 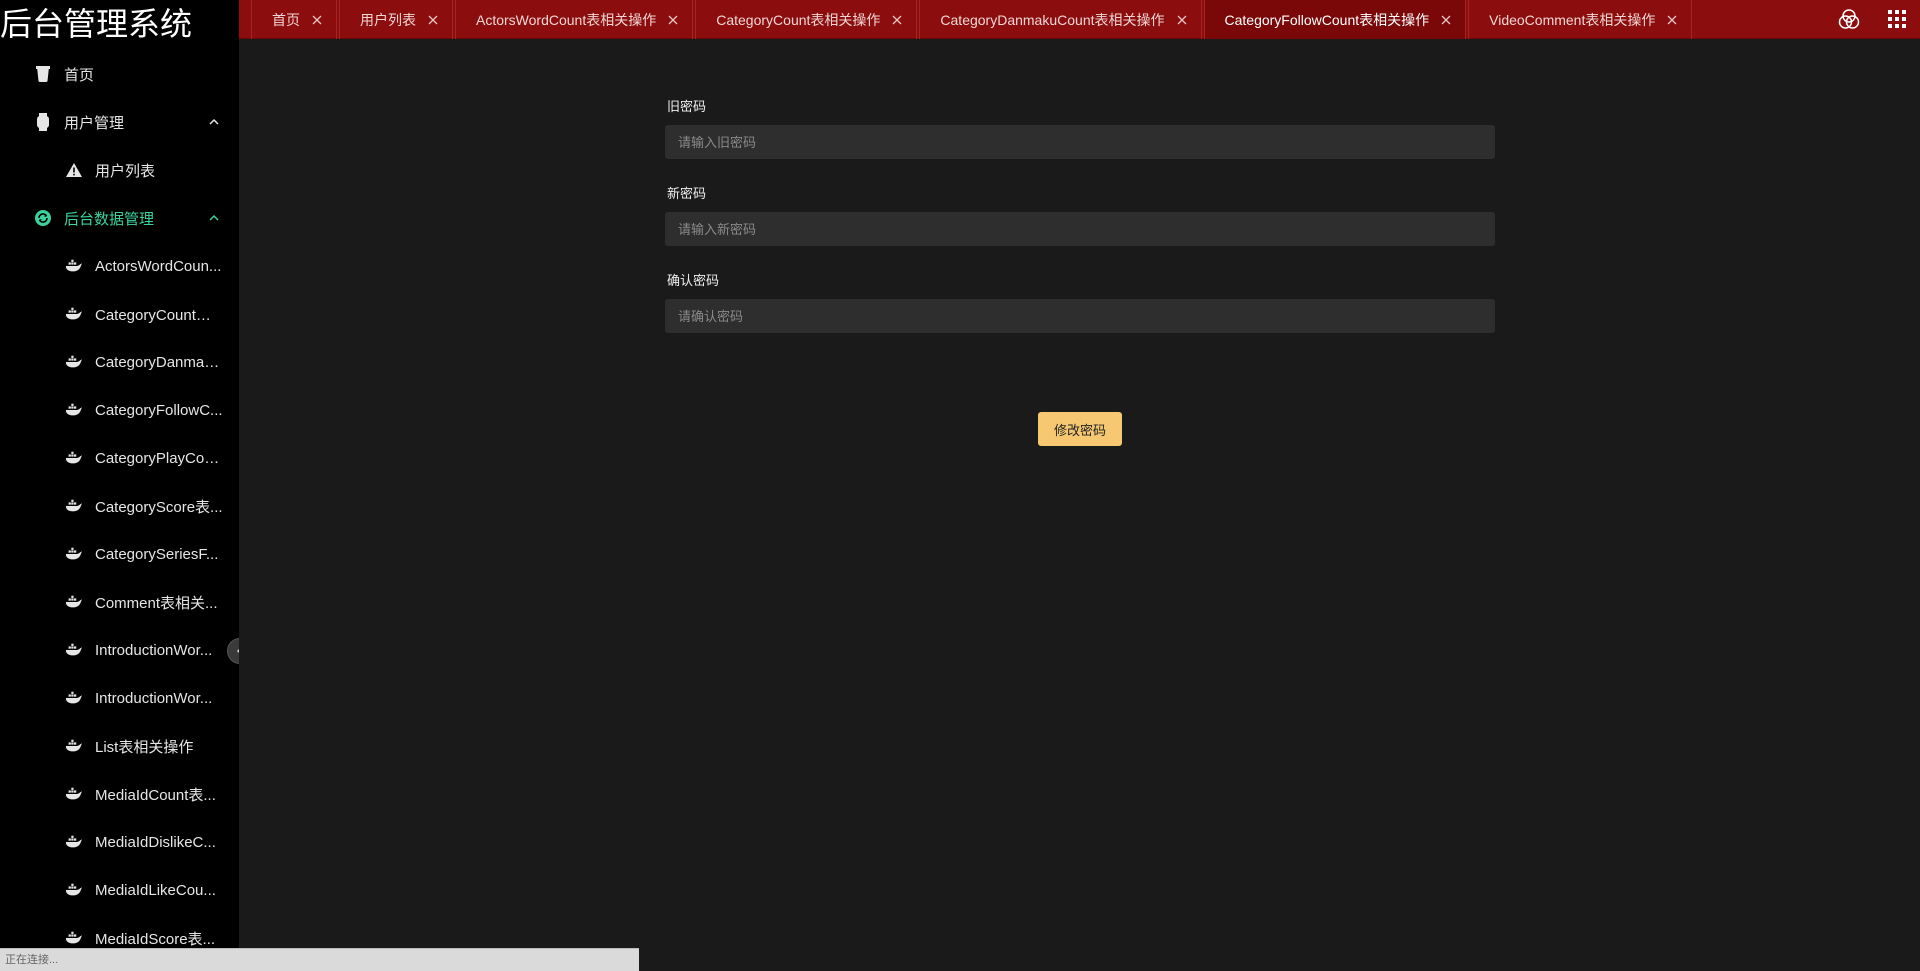 I want to click on tab-label: 用户列表, so click(x=388, y=19).